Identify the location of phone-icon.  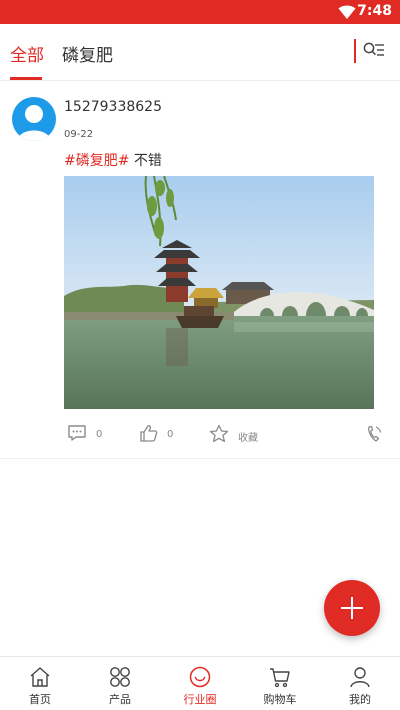
(375, 433).